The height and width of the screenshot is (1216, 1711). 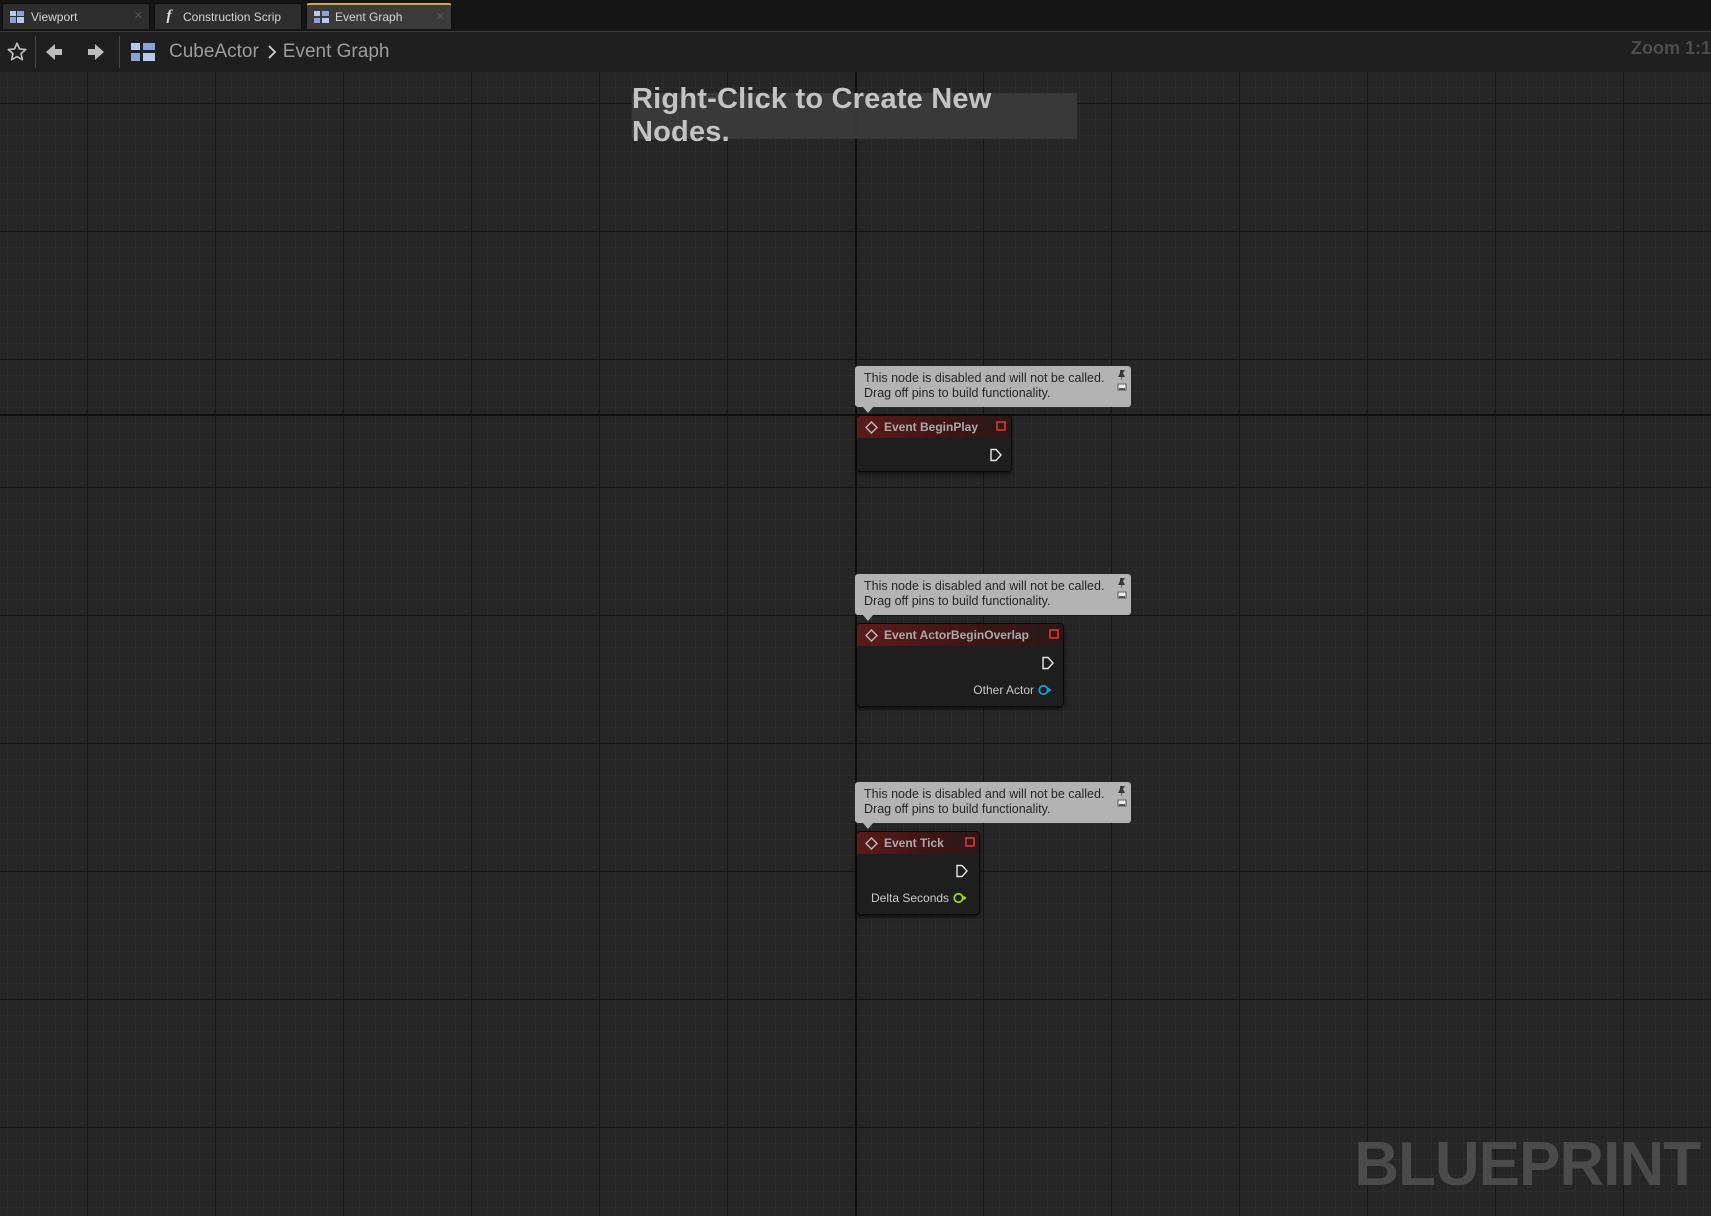 What do you see at coordinates (855, 415) in the screenshot?
I see `graph-origin-horizontal` at bounding box center [855, 415].